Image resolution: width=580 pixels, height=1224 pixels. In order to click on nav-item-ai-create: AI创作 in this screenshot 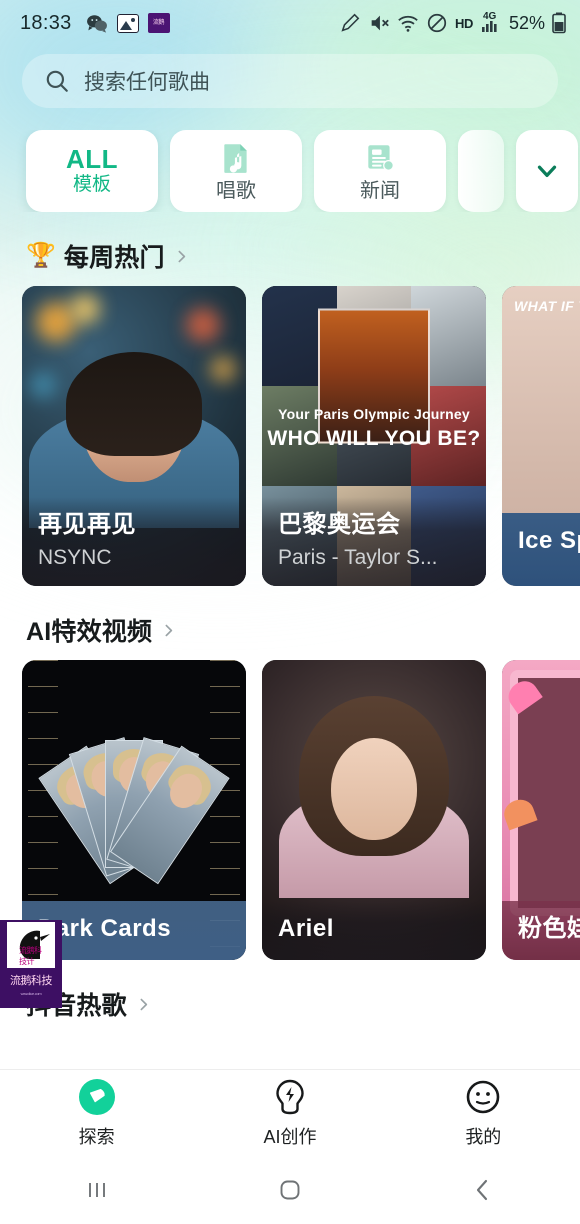, I will do `click(289, 1113)`.